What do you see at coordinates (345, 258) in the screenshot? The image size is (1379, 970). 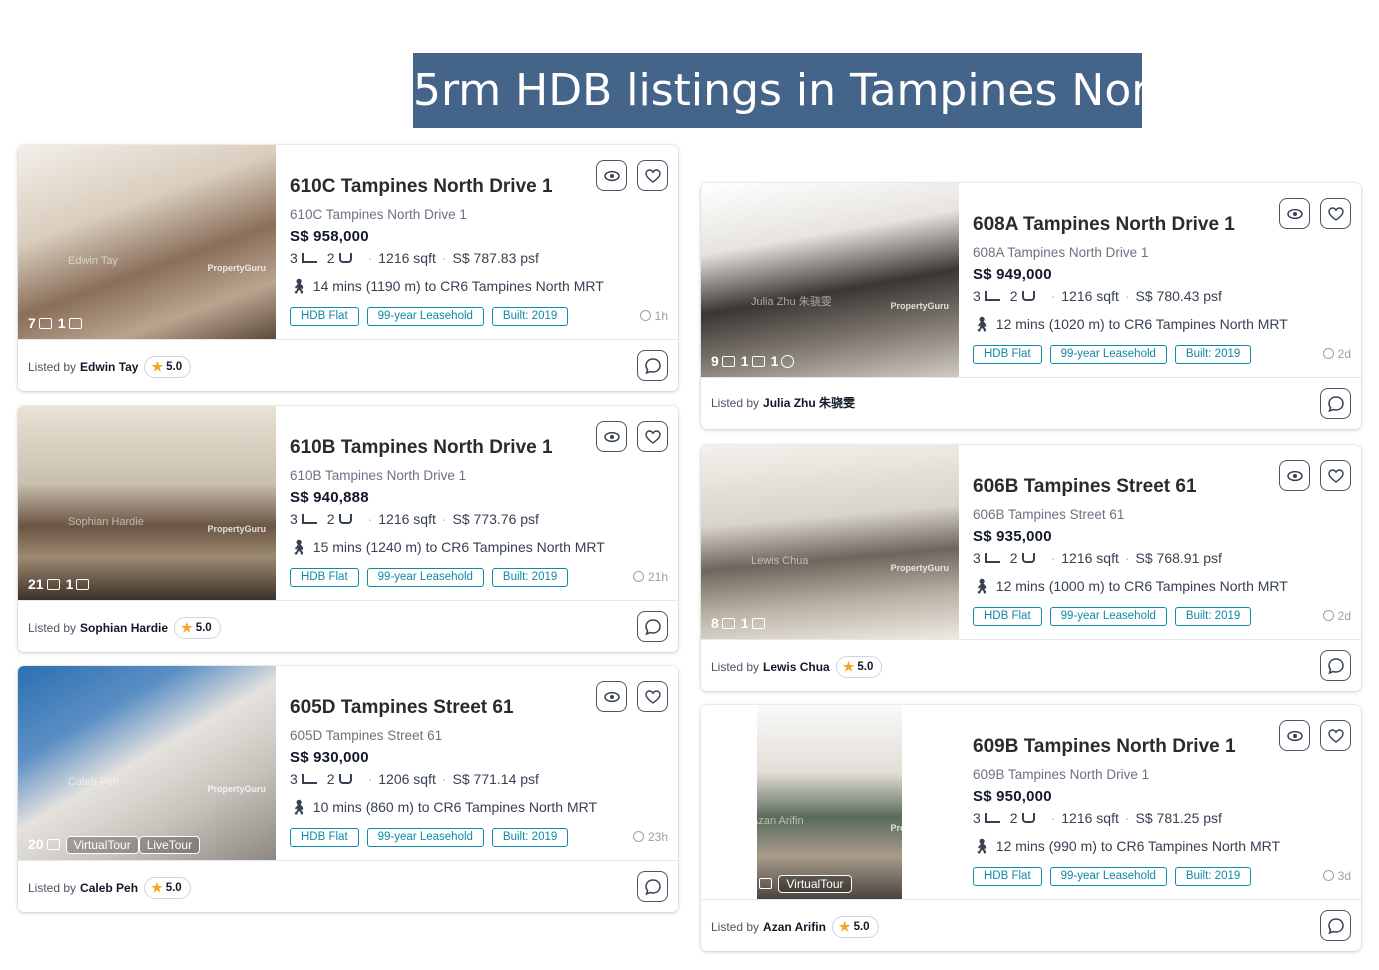 I see `bath-icon` at bounding box center [345, 258].